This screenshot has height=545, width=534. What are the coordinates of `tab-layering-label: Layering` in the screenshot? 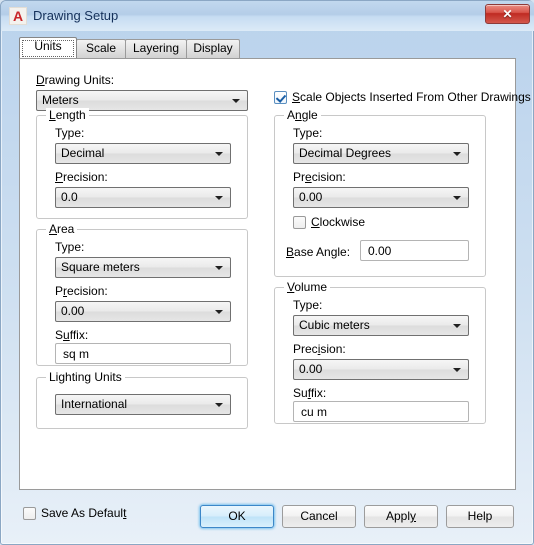 It's located at (156, 48).